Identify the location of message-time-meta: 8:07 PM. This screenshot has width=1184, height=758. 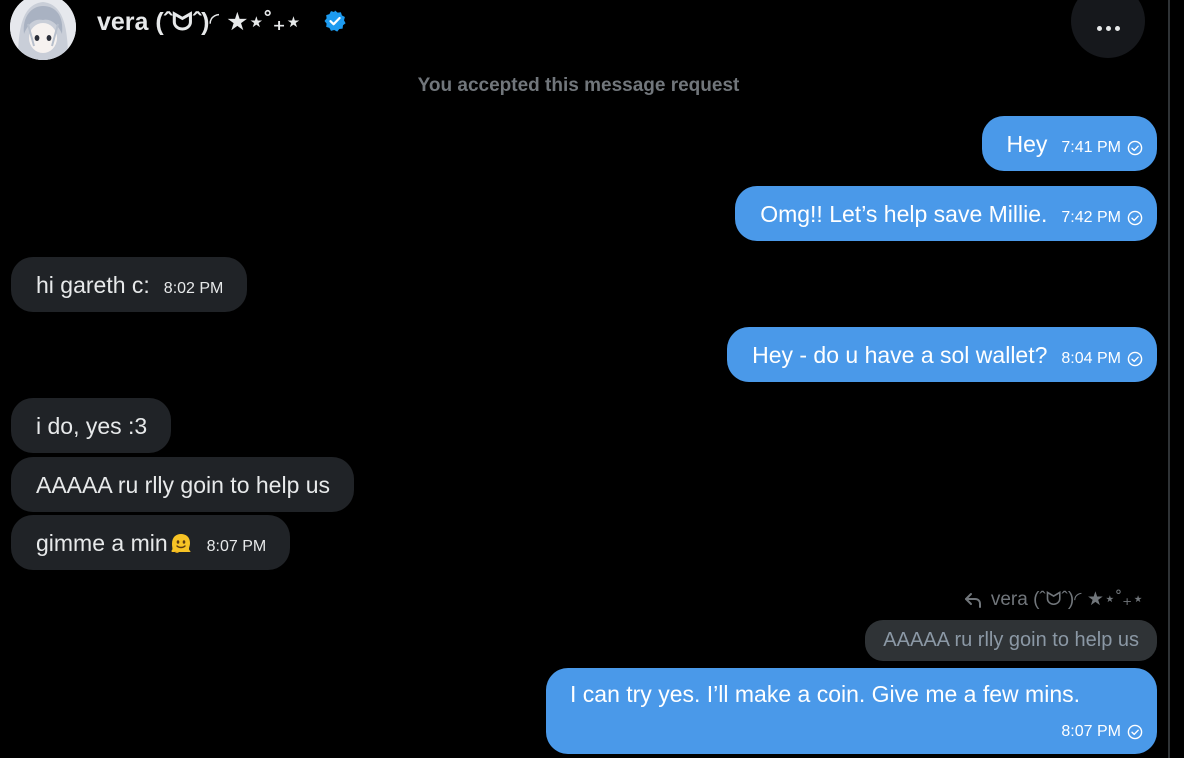
(1102, 732).